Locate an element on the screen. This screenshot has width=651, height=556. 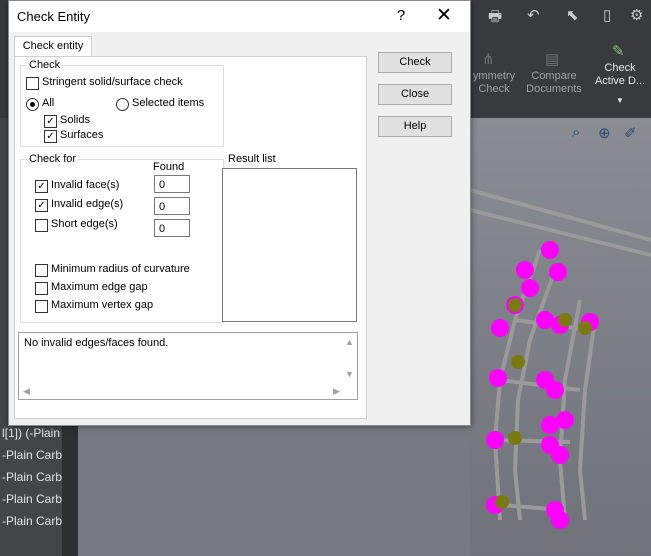
min-radius-label: Minimum radius of curvature is located at coordinates (120, 269).